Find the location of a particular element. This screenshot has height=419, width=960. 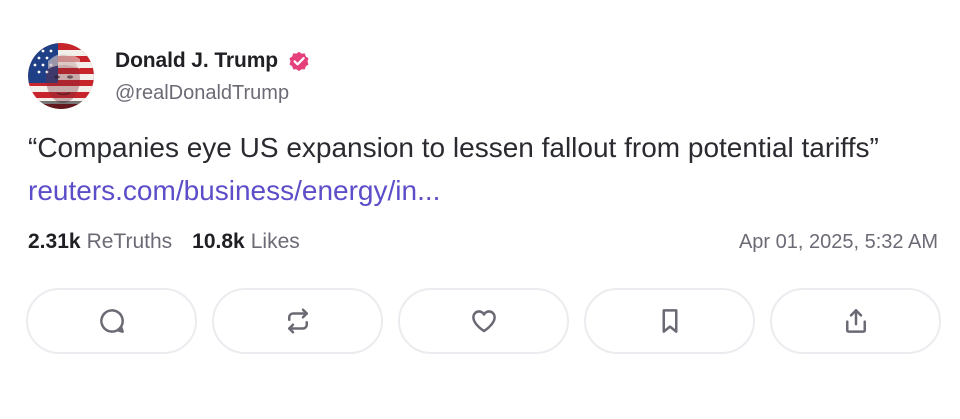

share-button is located at coordinates (855, 321).